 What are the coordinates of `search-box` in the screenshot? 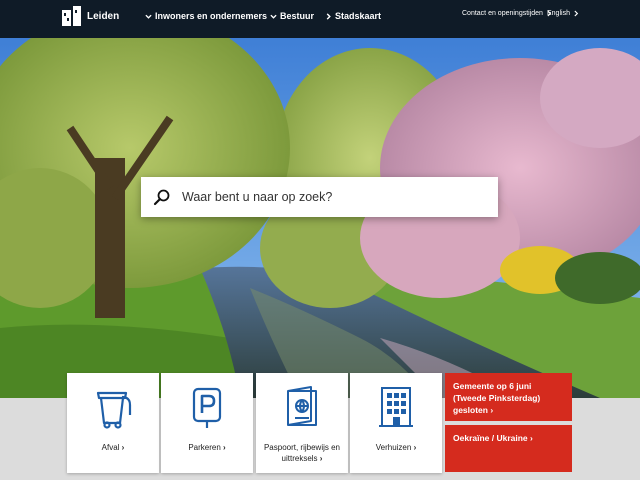 It's located at (319, 197).